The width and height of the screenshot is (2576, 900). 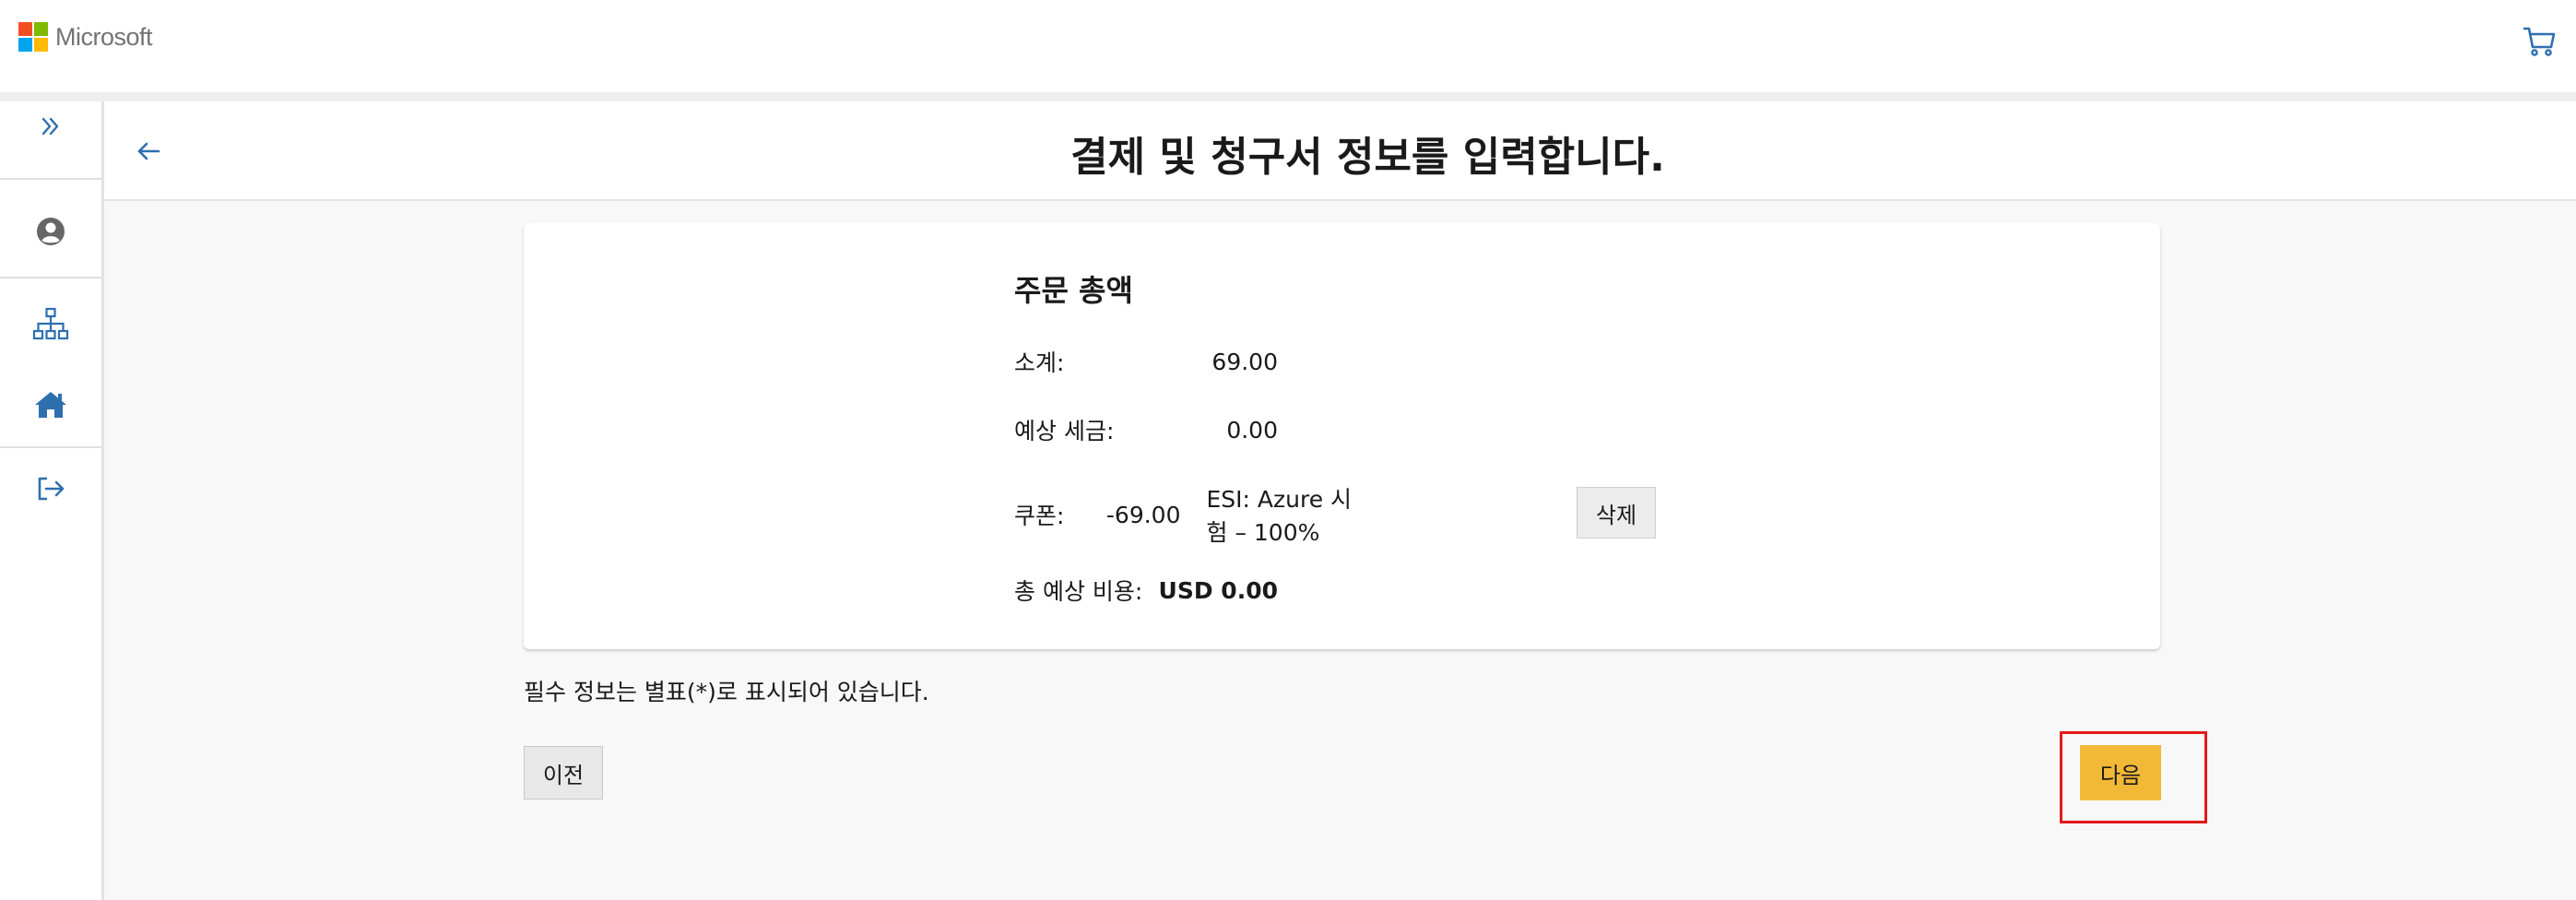 What do you see at coordinates (51, 231) in the screenshot?
I see `user-circle-icon` at bounding box center [51, 231].